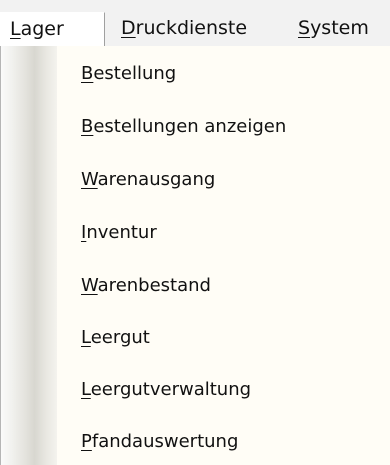 The image size is (390, 465). What do you see at coordinates (135, 73) in the screenshot?
I see `menu-item-label: estellung` at bounding box center [135, 73].